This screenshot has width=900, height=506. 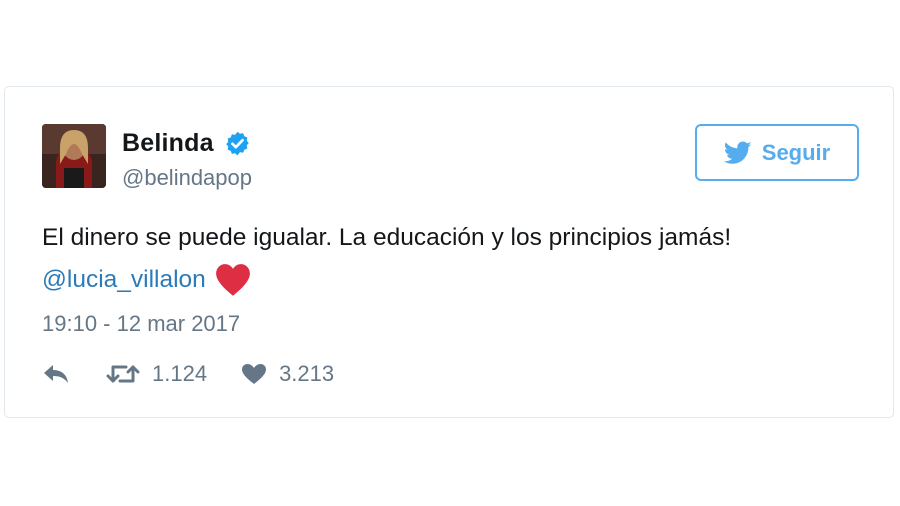 What do you see at coordinates (180, 373) in the screenshot?
I see `retweet-count: 1.124` at bounding box center [180, 373].